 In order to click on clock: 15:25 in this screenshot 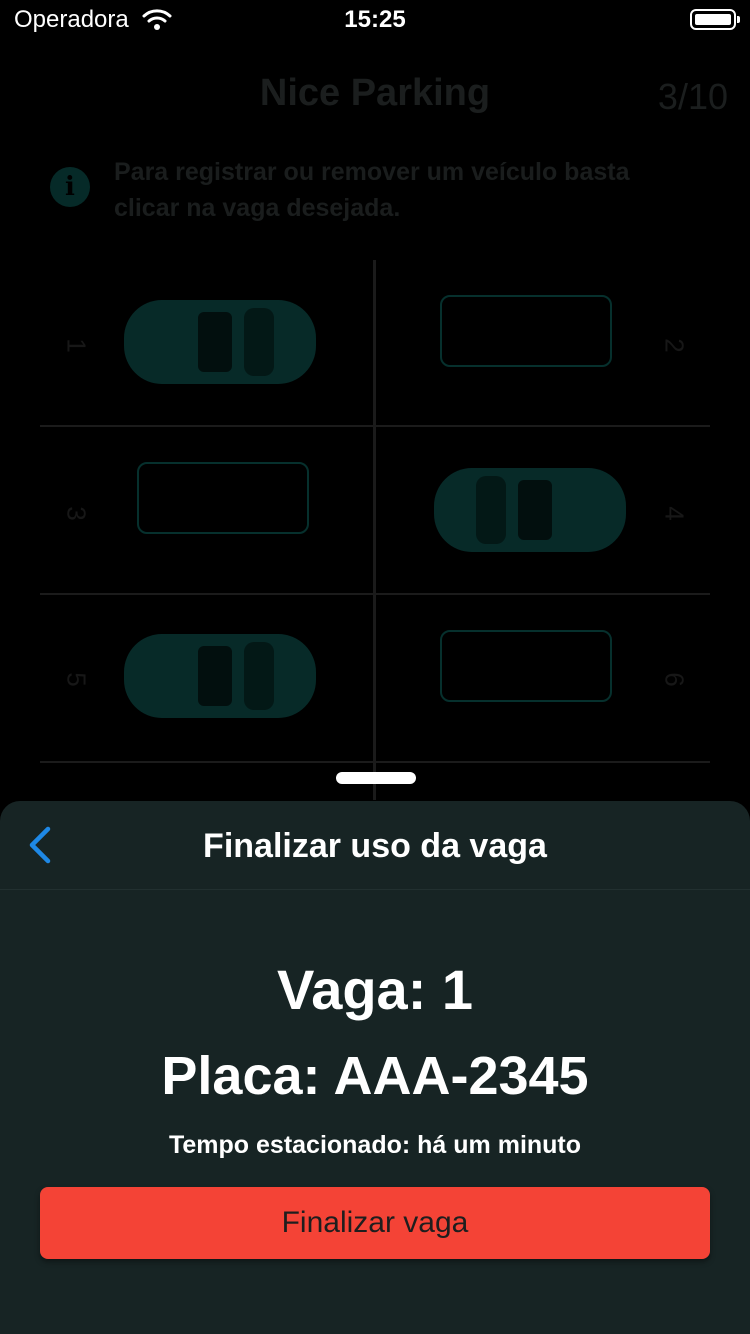, I will do `click(375, 19)`.